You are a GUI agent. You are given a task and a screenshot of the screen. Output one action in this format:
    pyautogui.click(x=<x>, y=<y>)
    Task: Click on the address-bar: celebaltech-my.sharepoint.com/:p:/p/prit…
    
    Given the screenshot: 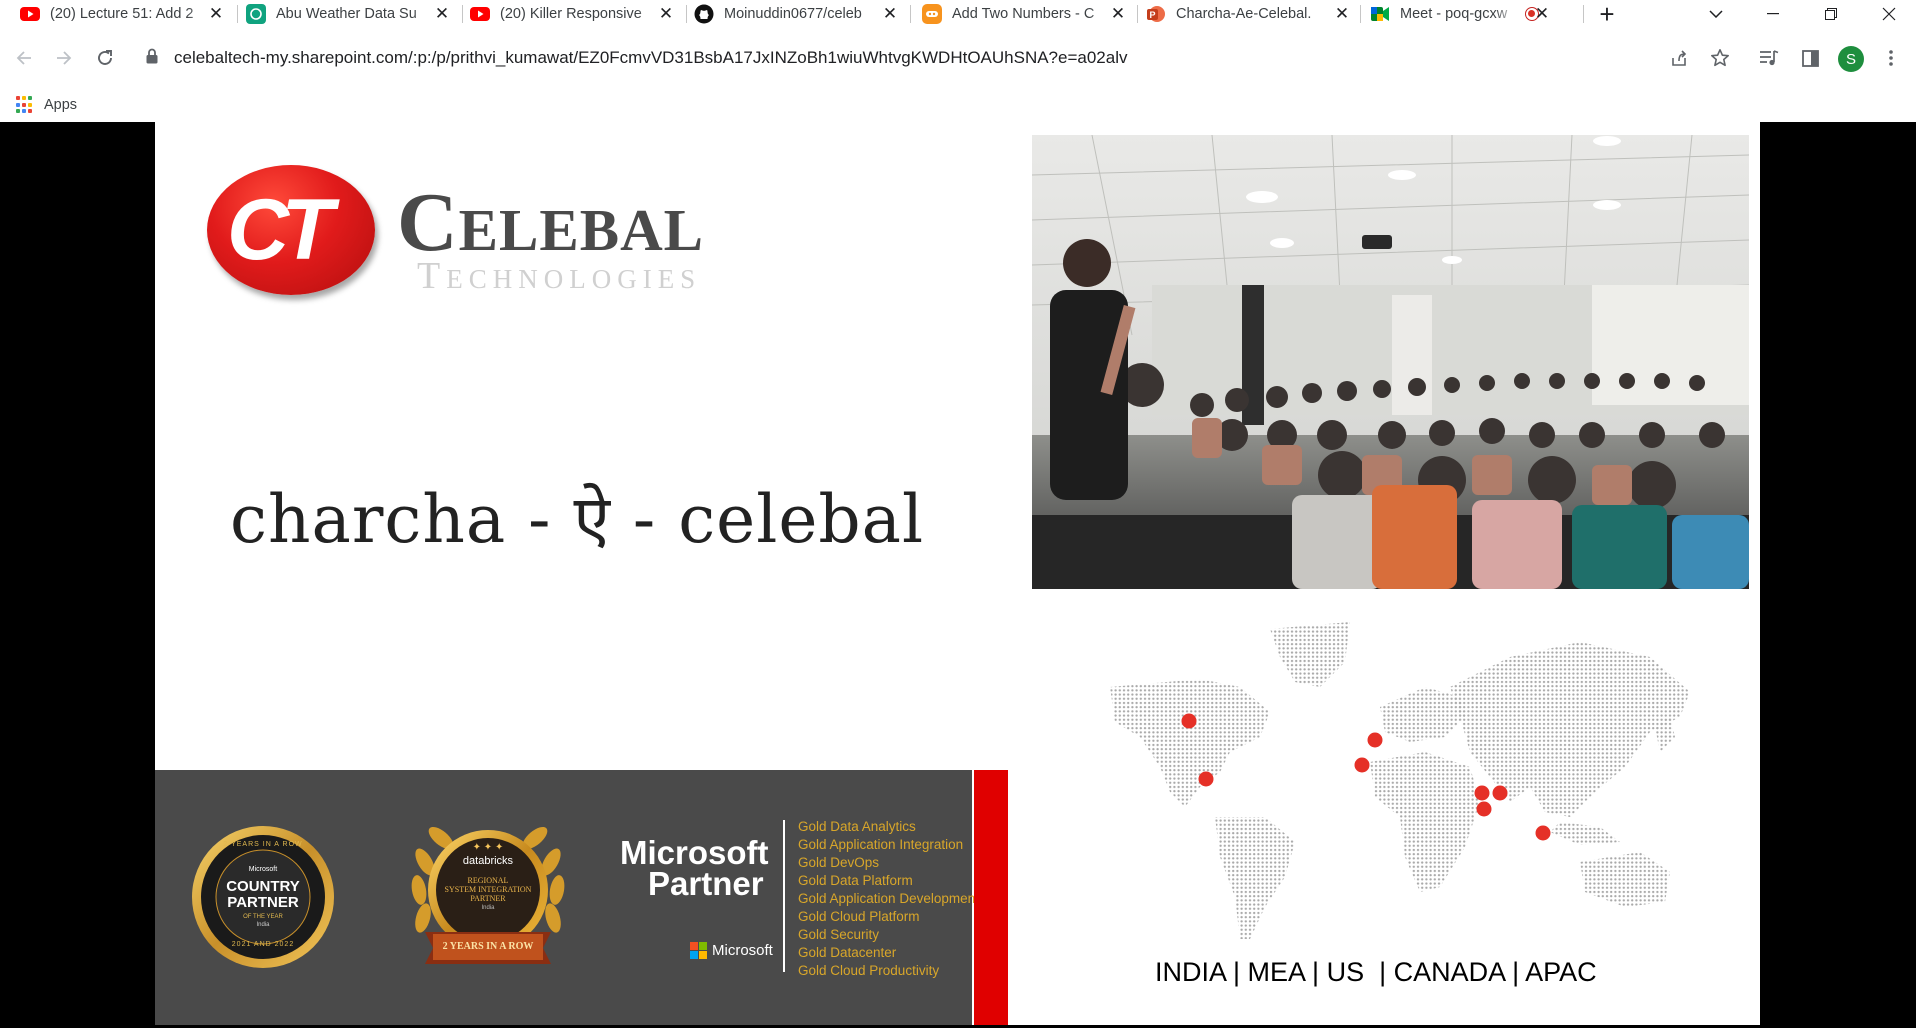 What is the action you would take?
    pyautogui.click(x=651, y=58)
    